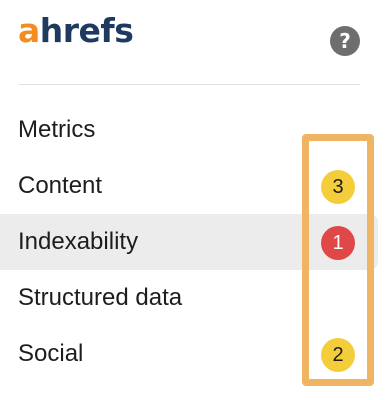 Image resolution: width=388 pixels, height=400 pixels. I want to click on logo-letter-a: a, so click(29, 30).